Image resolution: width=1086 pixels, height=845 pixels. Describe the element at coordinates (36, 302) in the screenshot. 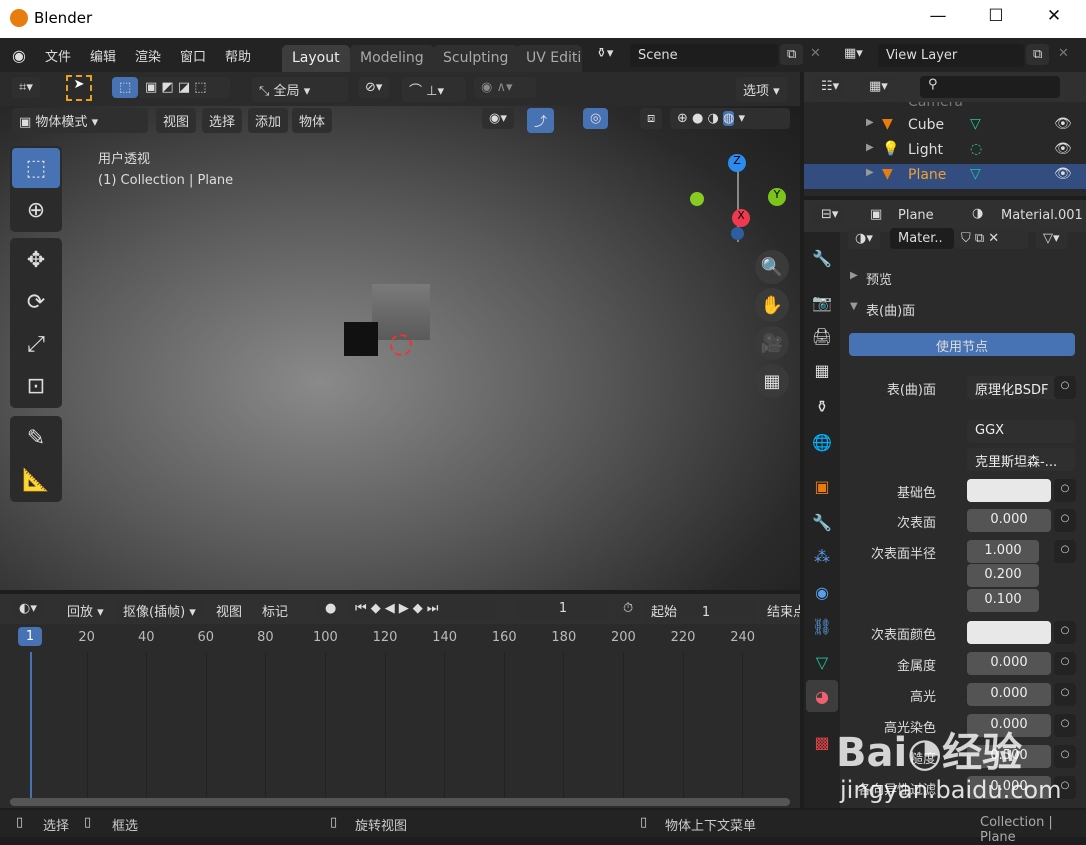

I see `rotate-tool-icon: ⟳` at that location.